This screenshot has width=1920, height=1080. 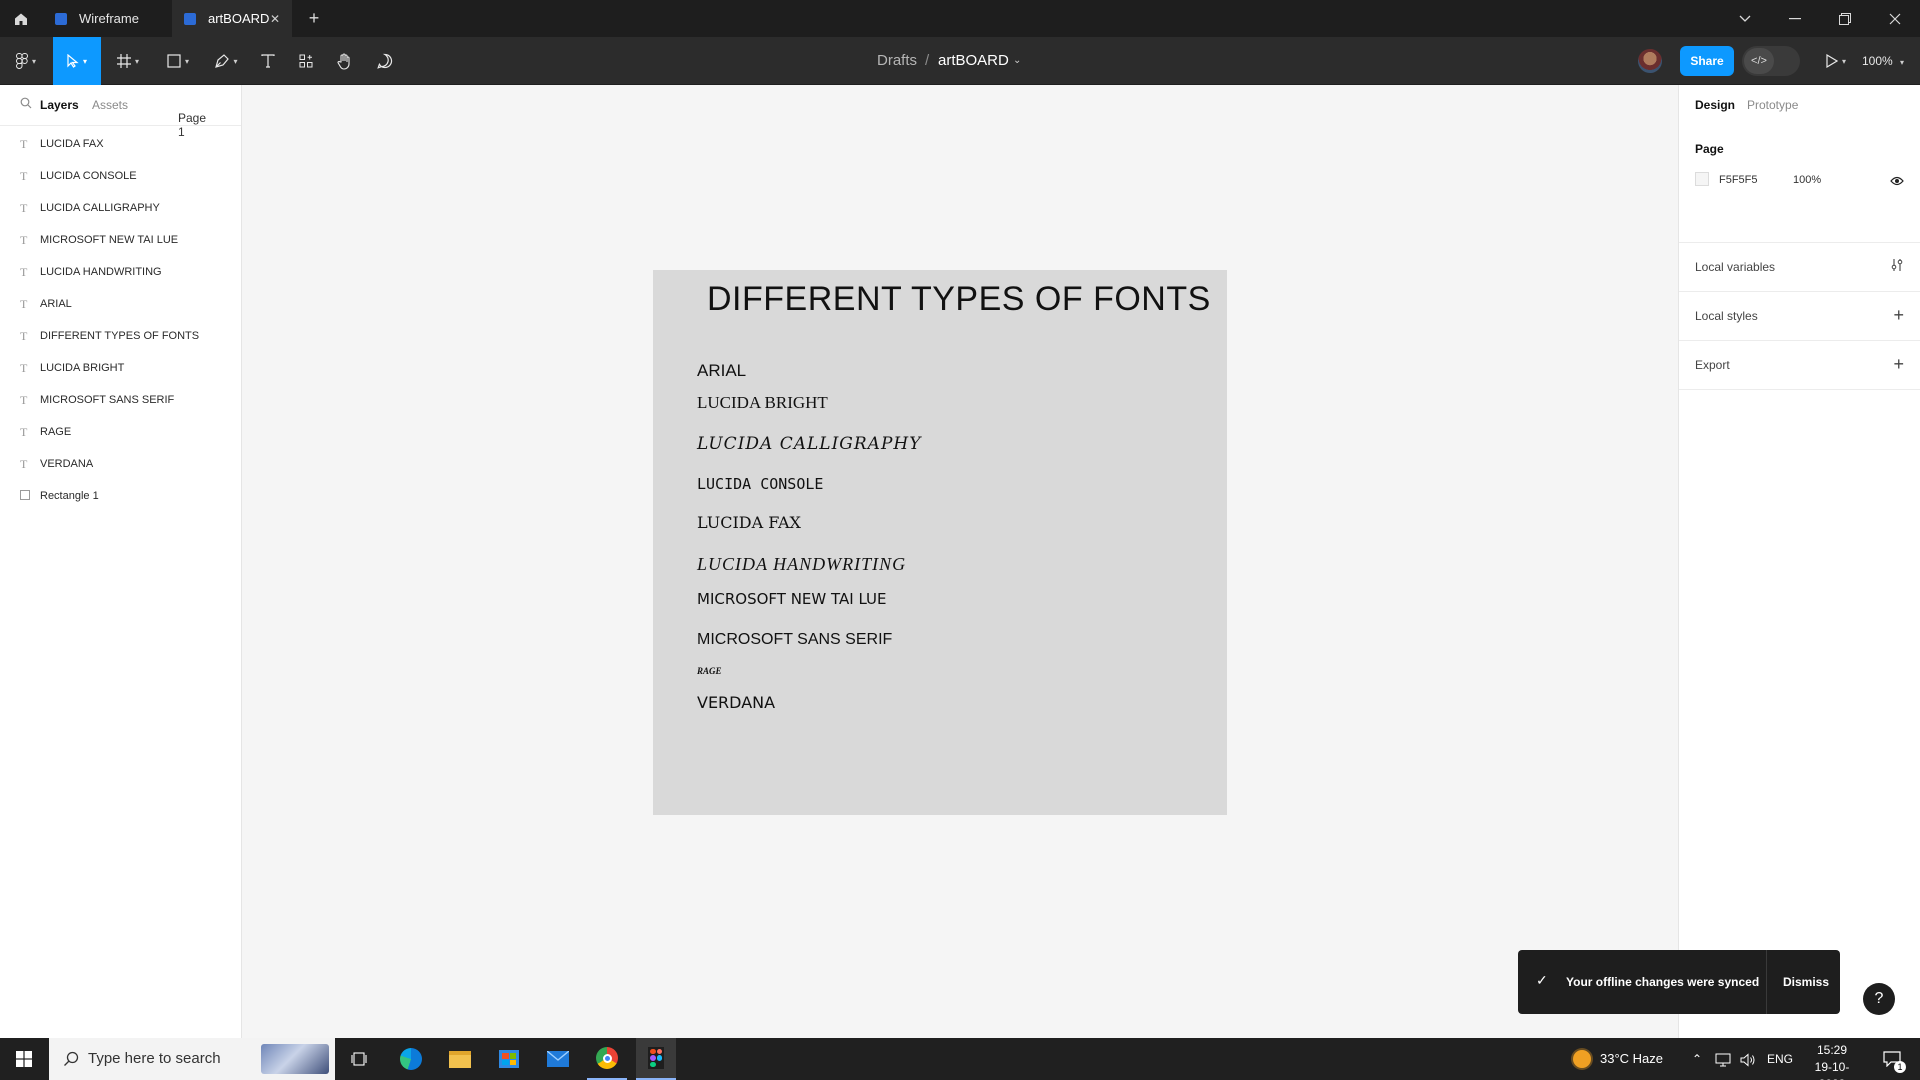 What do you see at coordinates (792, 599) in the screenshot?
I see `font-sample-microsoft-new-tai-lue: MICROSOFT NEW TAI LUE` at bounding box center [792, 599].